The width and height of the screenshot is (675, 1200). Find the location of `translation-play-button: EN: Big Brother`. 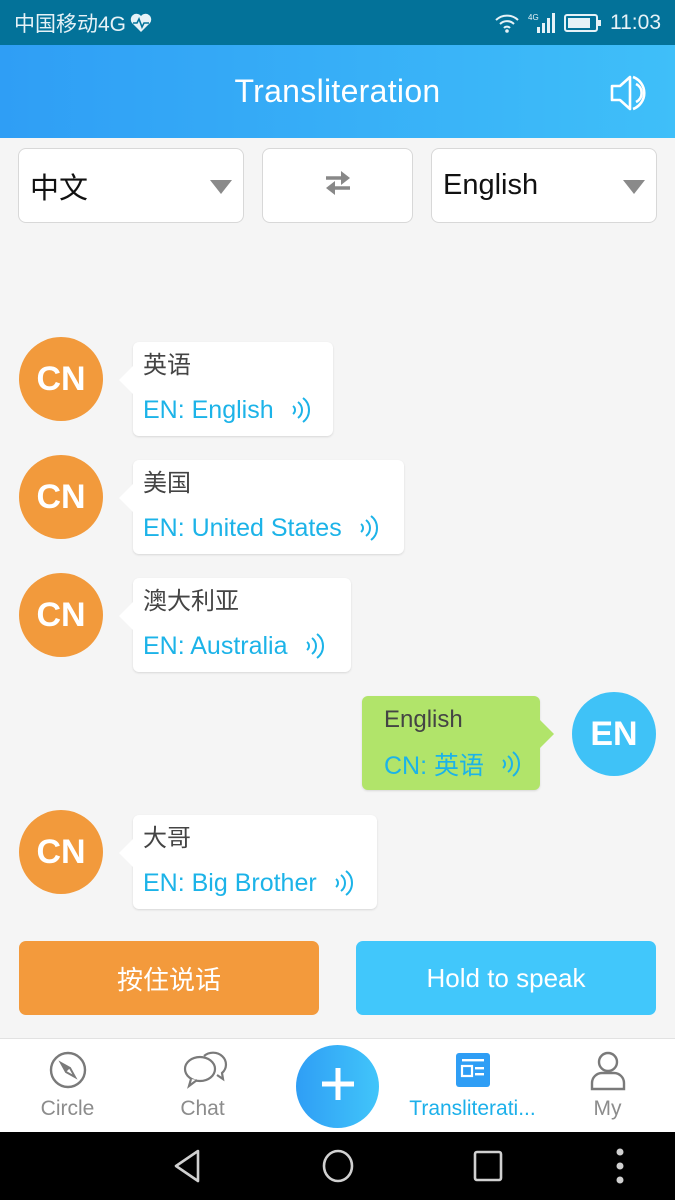

translation-play-button: EN: Big Brother is located at coordinates (255, 883).